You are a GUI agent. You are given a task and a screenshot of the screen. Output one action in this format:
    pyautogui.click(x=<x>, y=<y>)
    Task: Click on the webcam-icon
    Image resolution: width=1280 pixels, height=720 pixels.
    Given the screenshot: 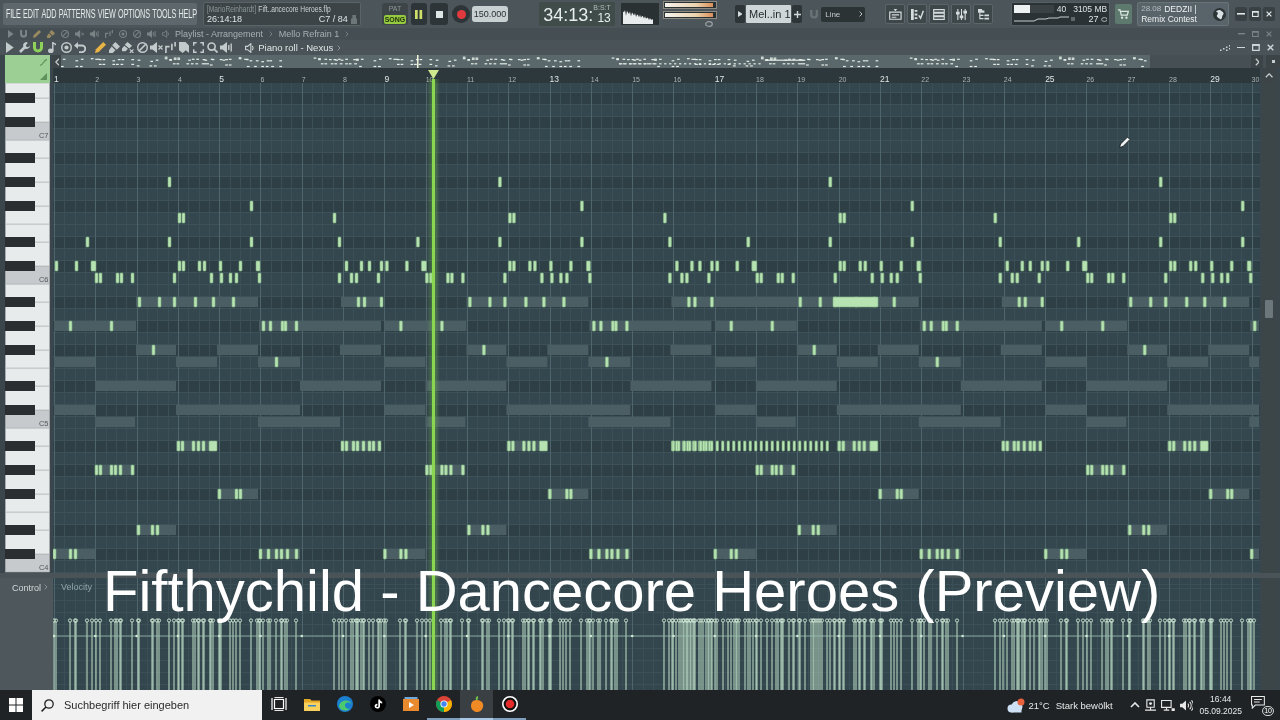 What is the action you would take?
    pyautogui.click(x=1150, y=705)
    